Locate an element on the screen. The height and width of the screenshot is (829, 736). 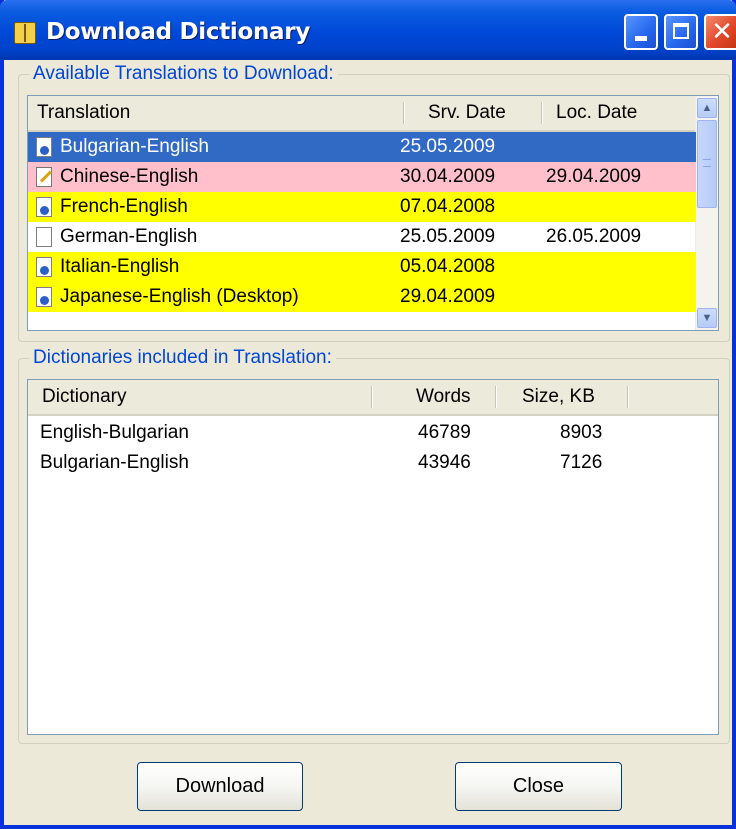
minimize-button is located at coordinates (641, 32).